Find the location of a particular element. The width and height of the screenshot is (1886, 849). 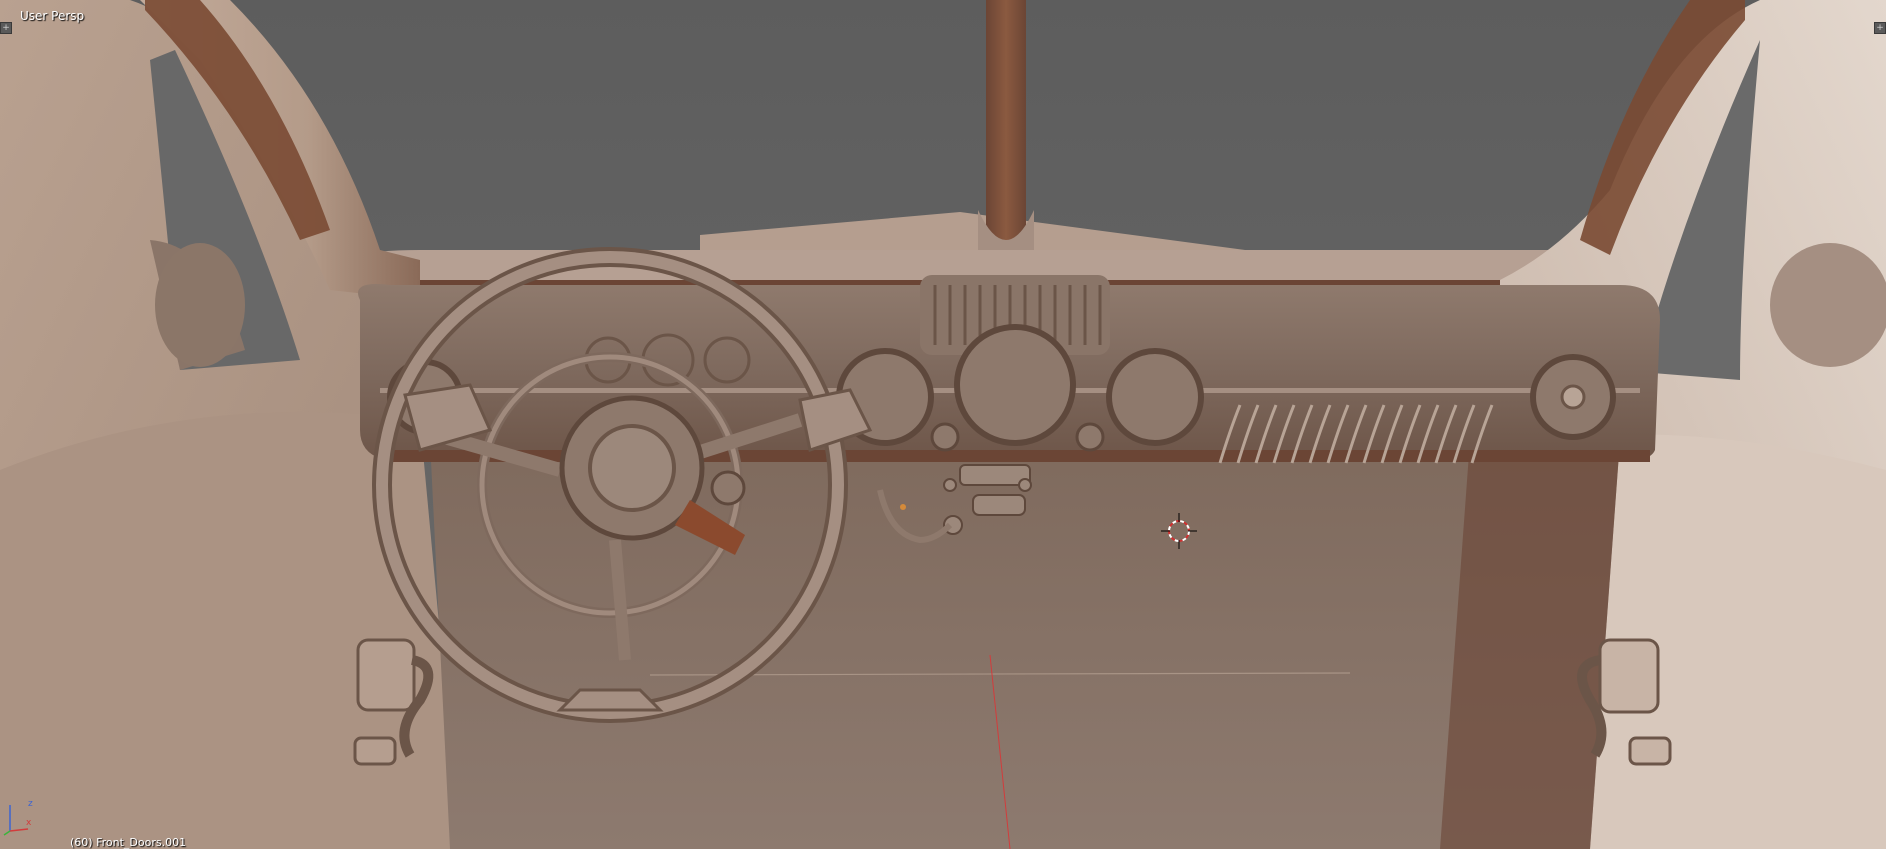

x-axis-label: x is located at coordinates (29, 823).